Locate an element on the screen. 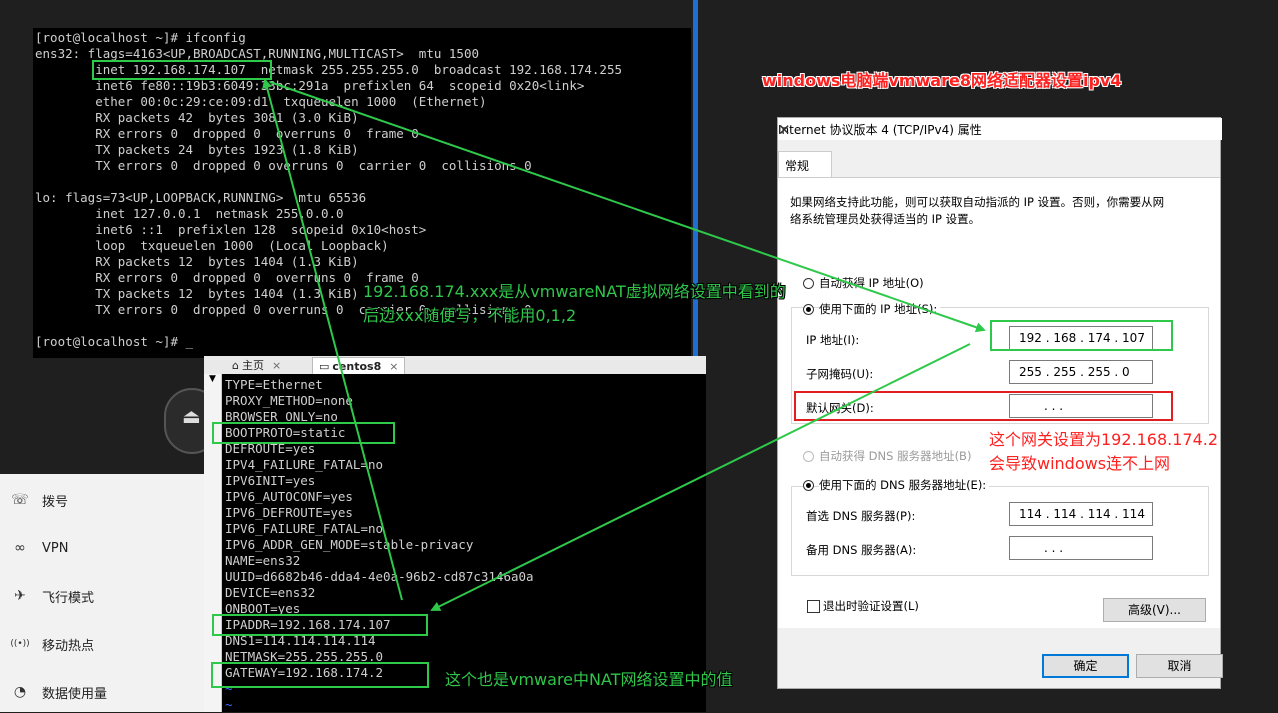 The image size is (1278, 713). arrow-ipaddr-to-inet is located at coordinates (332, 339).